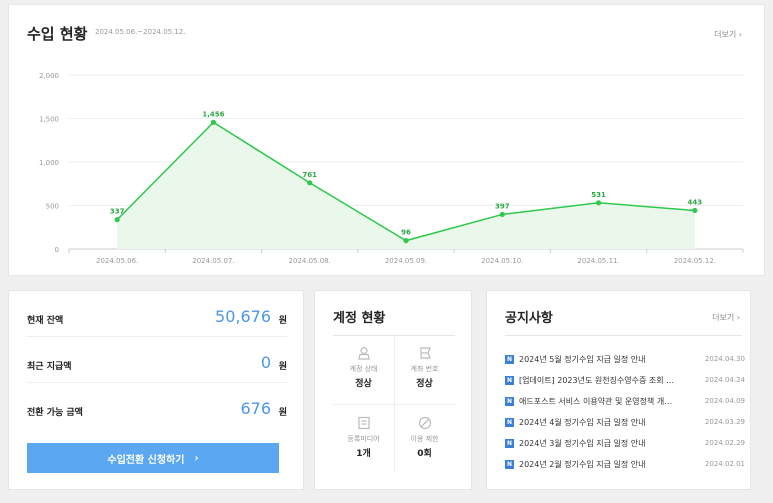  I want to click on notice-item: N 2024년 3월 정기수입 지급 일정 안내 2024.02.29, so click(625, 444).